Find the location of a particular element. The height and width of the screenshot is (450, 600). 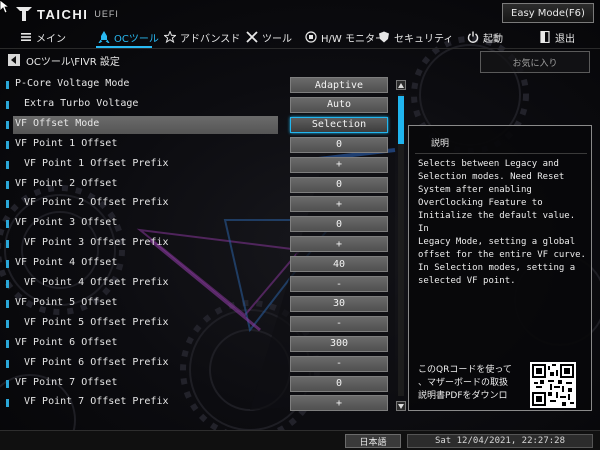

brand-name: TAICHI is located at coordinates (63, 14).